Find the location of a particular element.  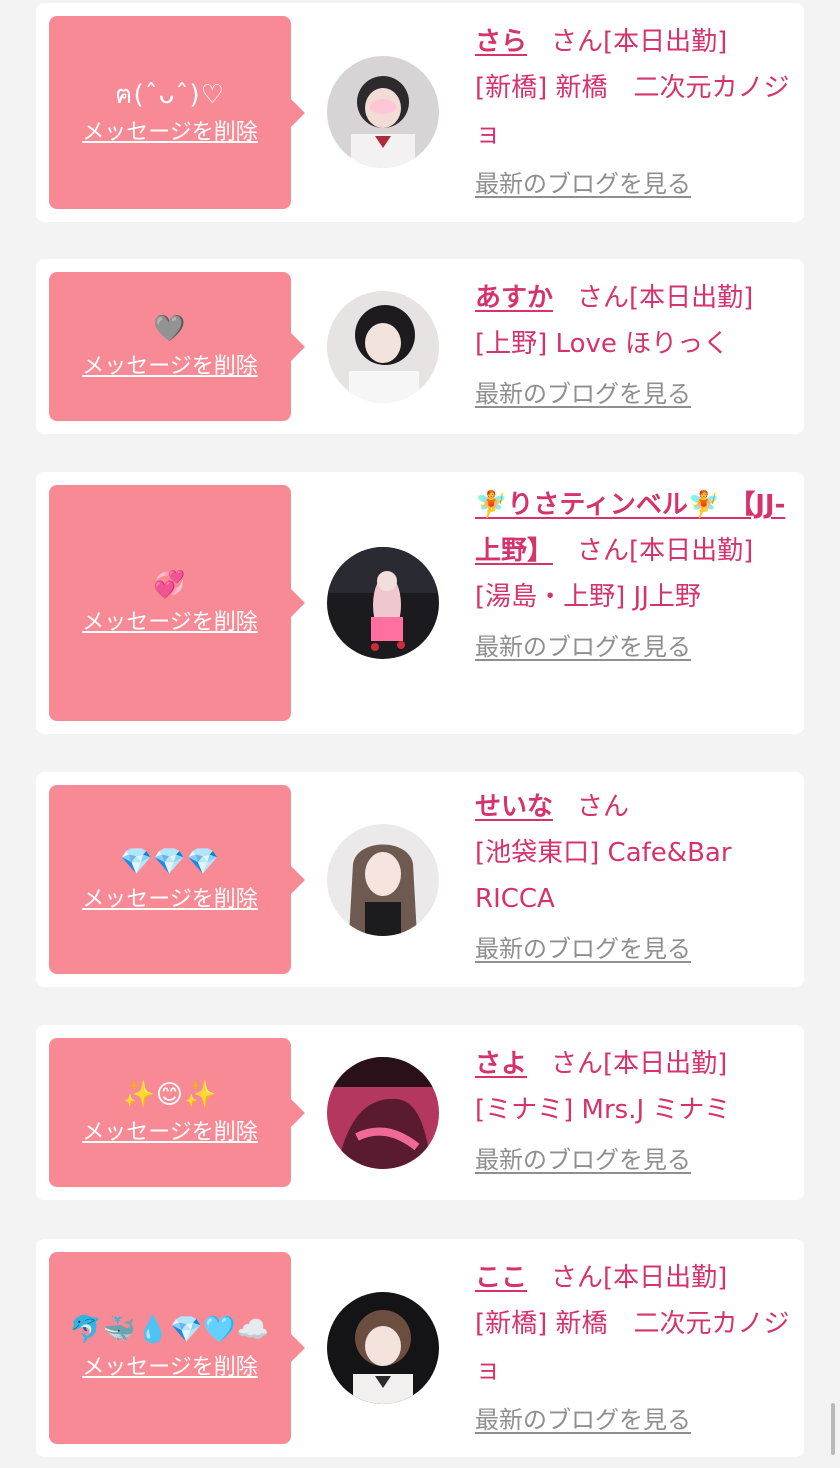

cast-info: ここ さん[本日出勤] [新橋] 新橋 二次元カノジョ 最新のブログを見る is located at coordinates (634, 1346).